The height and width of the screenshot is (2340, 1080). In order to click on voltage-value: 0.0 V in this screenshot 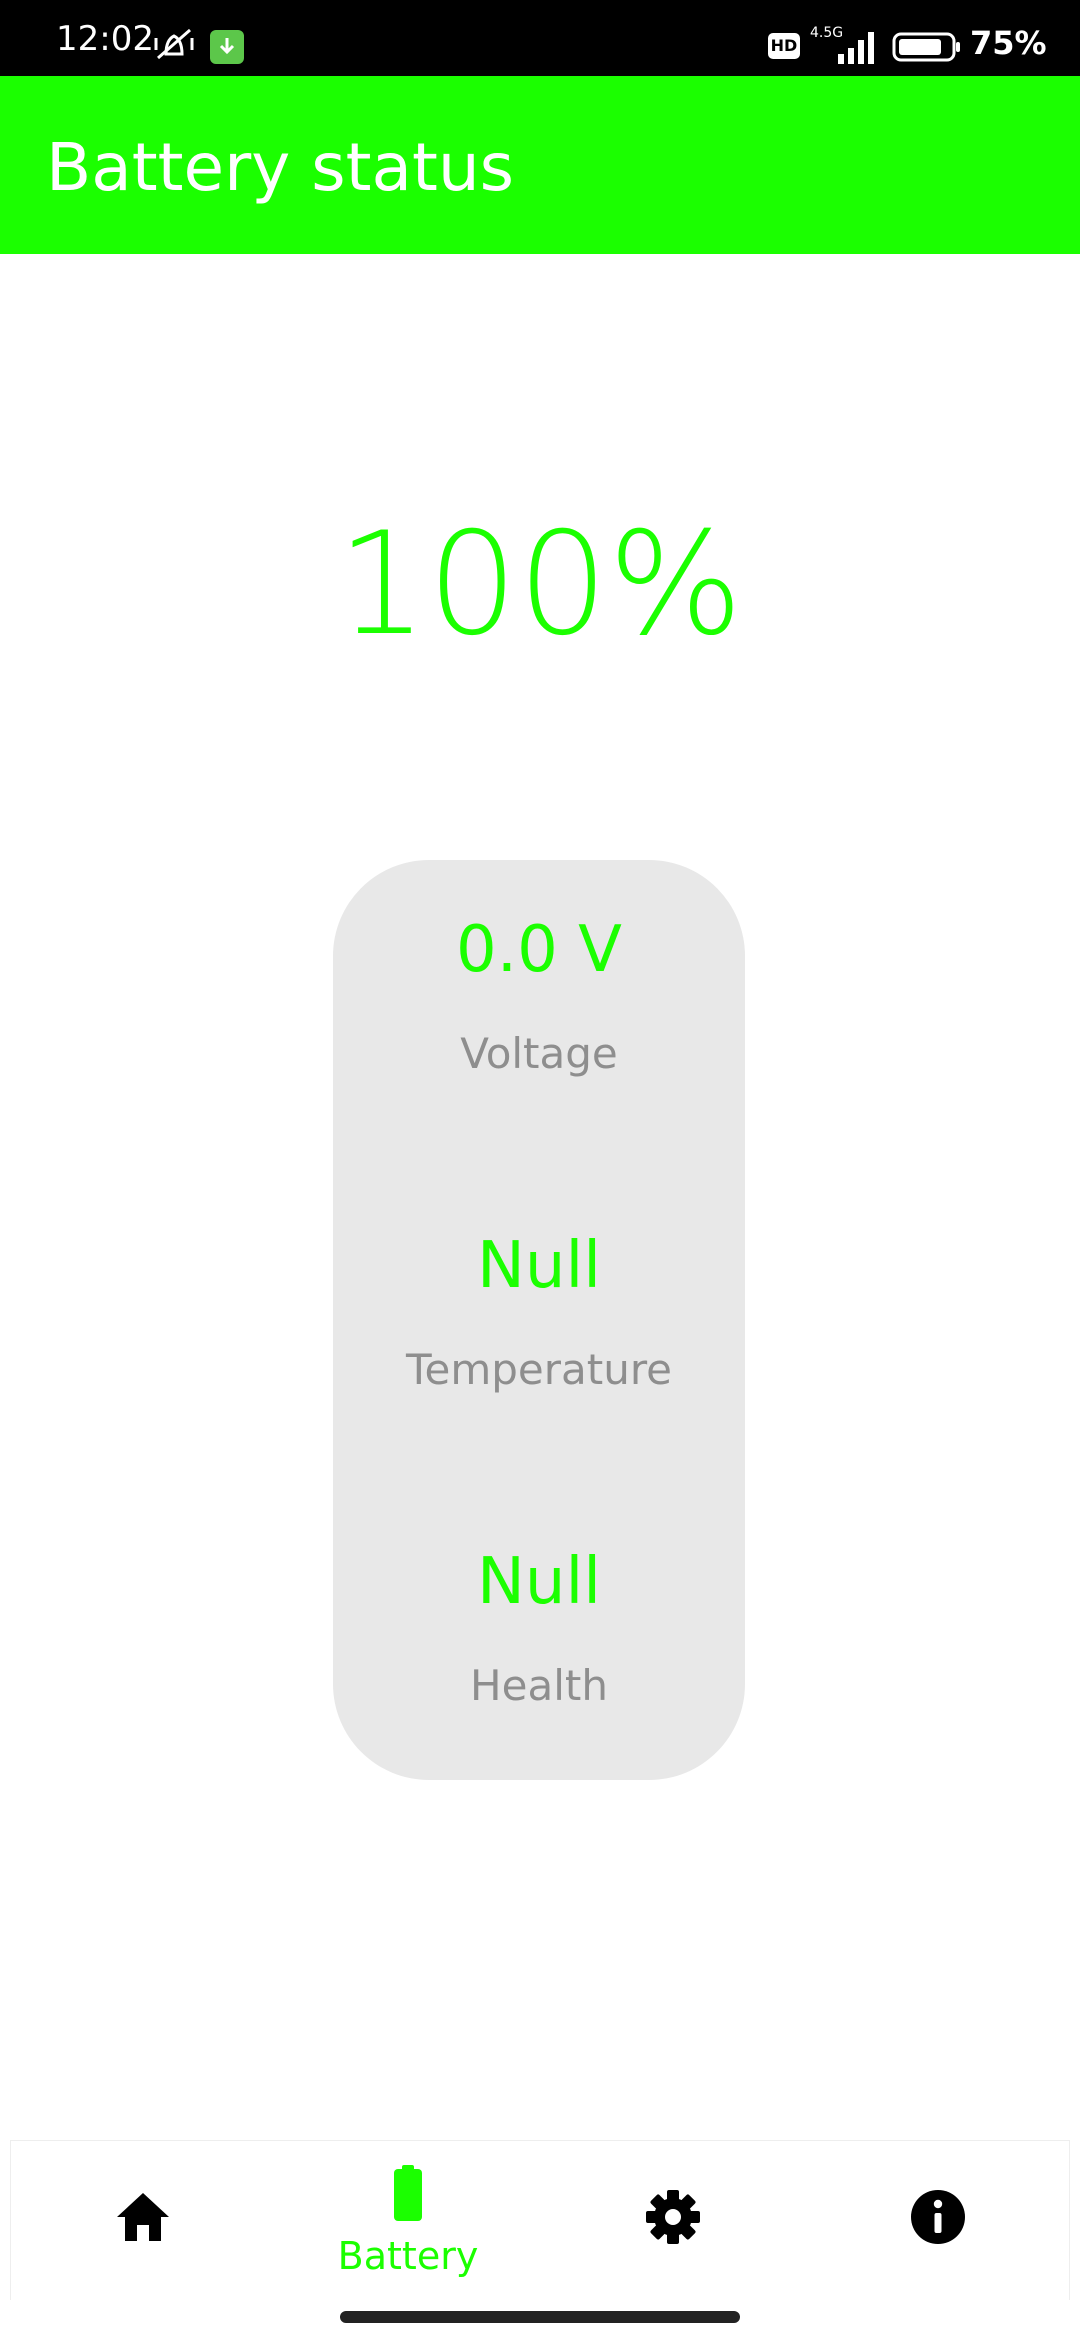, I will do `click(539, 950)`.